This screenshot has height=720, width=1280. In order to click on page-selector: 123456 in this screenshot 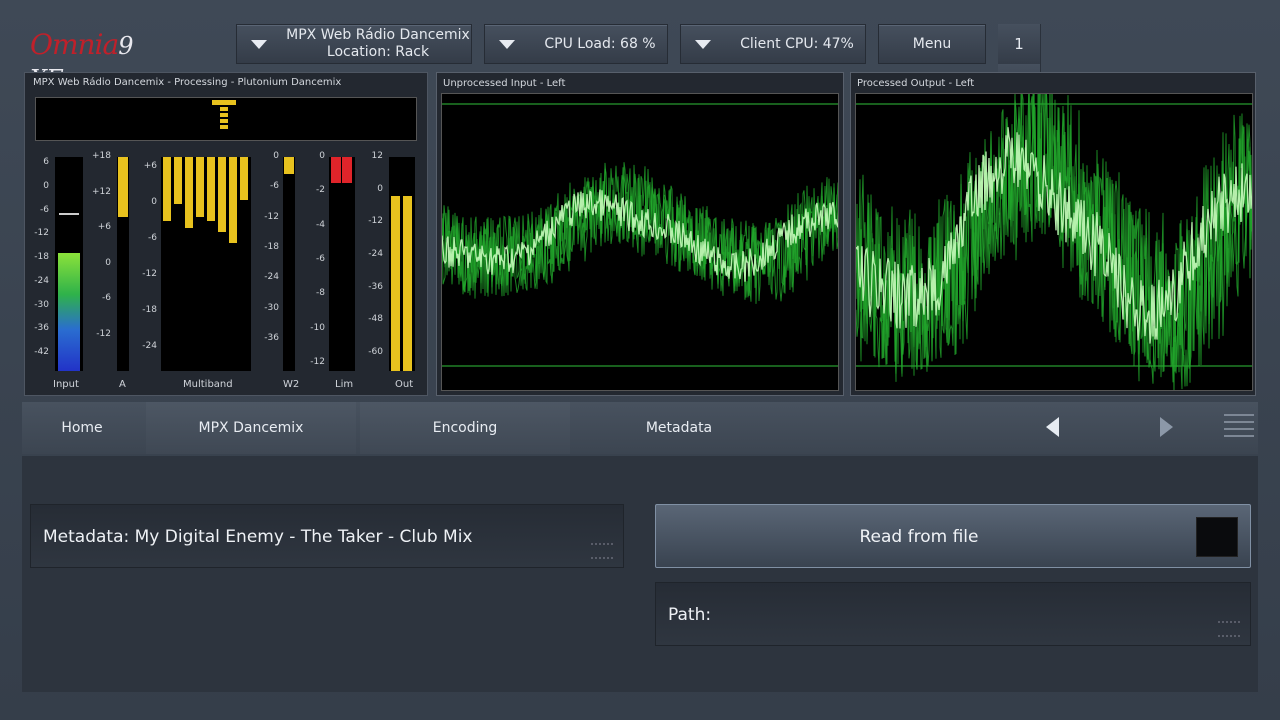, I will do `click(1127, 144)`.